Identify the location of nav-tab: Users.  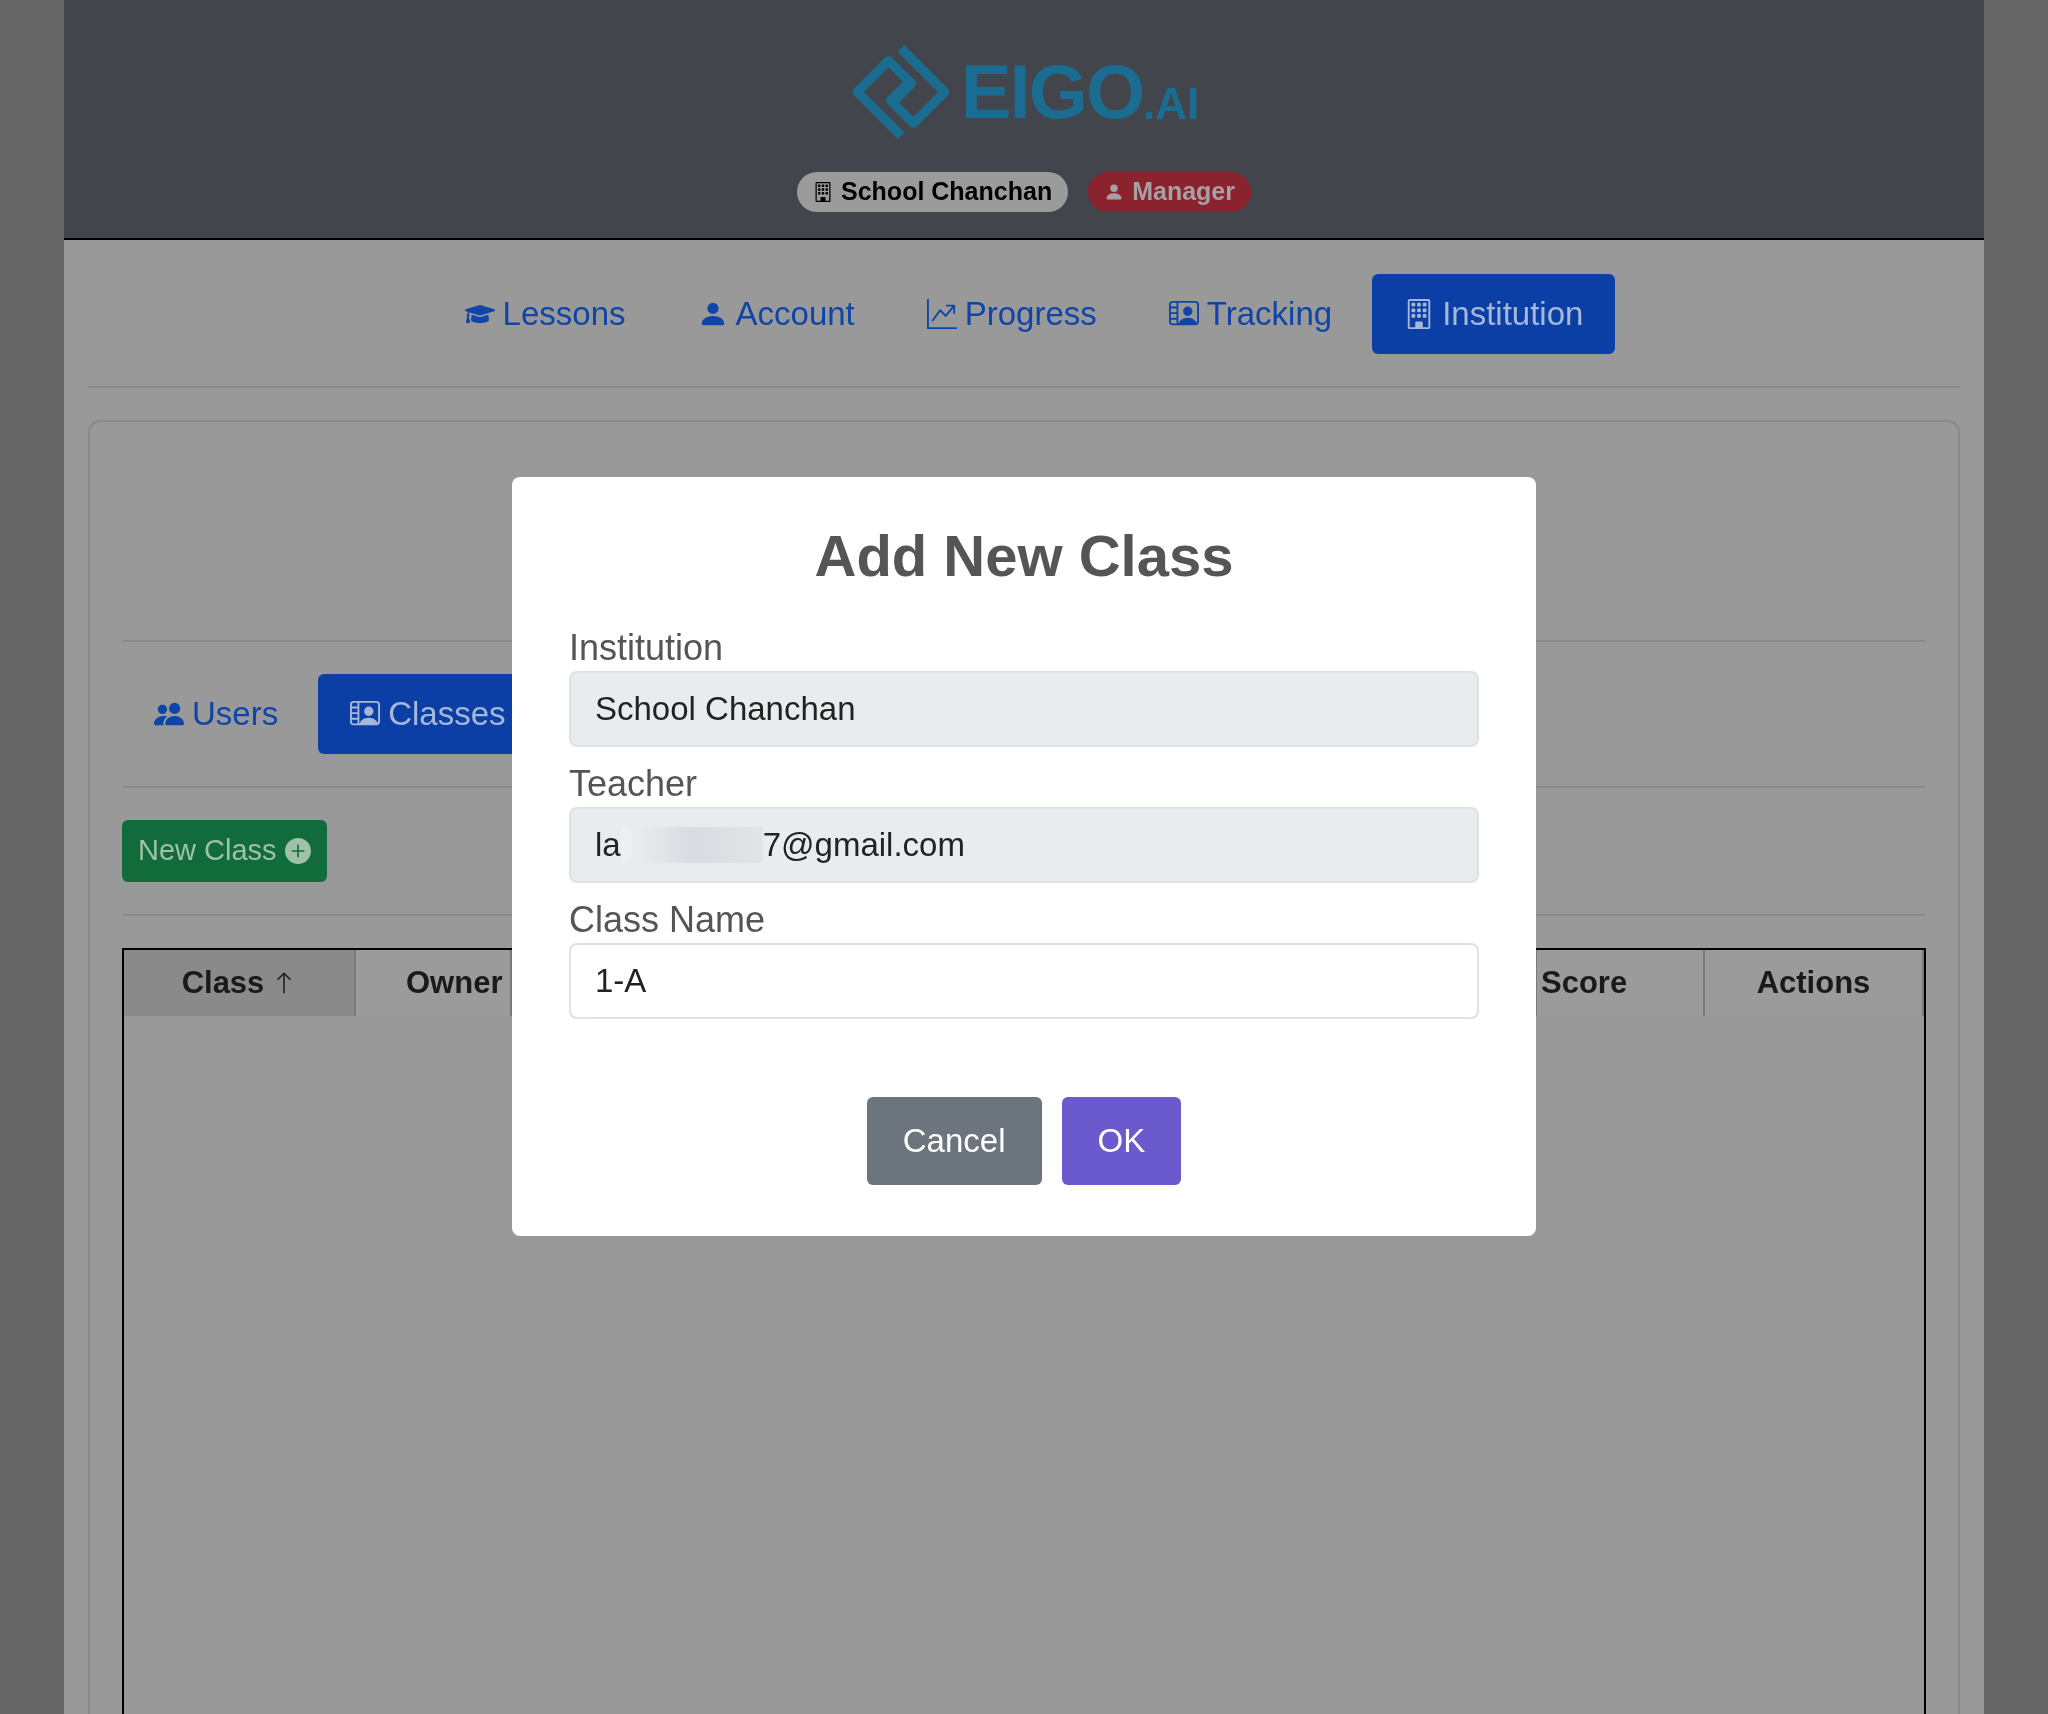
(216, 714).